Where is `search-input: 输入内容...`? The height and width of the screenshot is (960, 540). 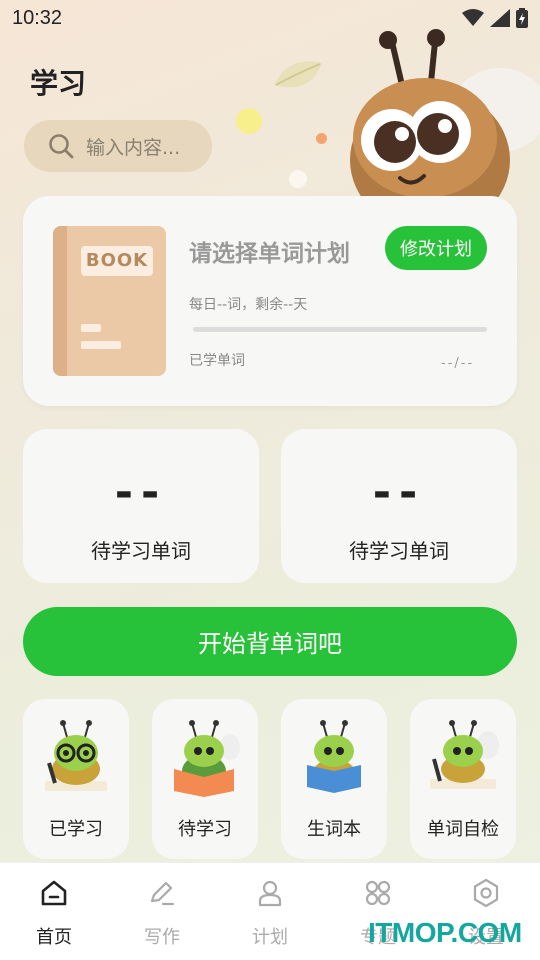 search-input: 输入内容... is located at coordinates (118, 146).